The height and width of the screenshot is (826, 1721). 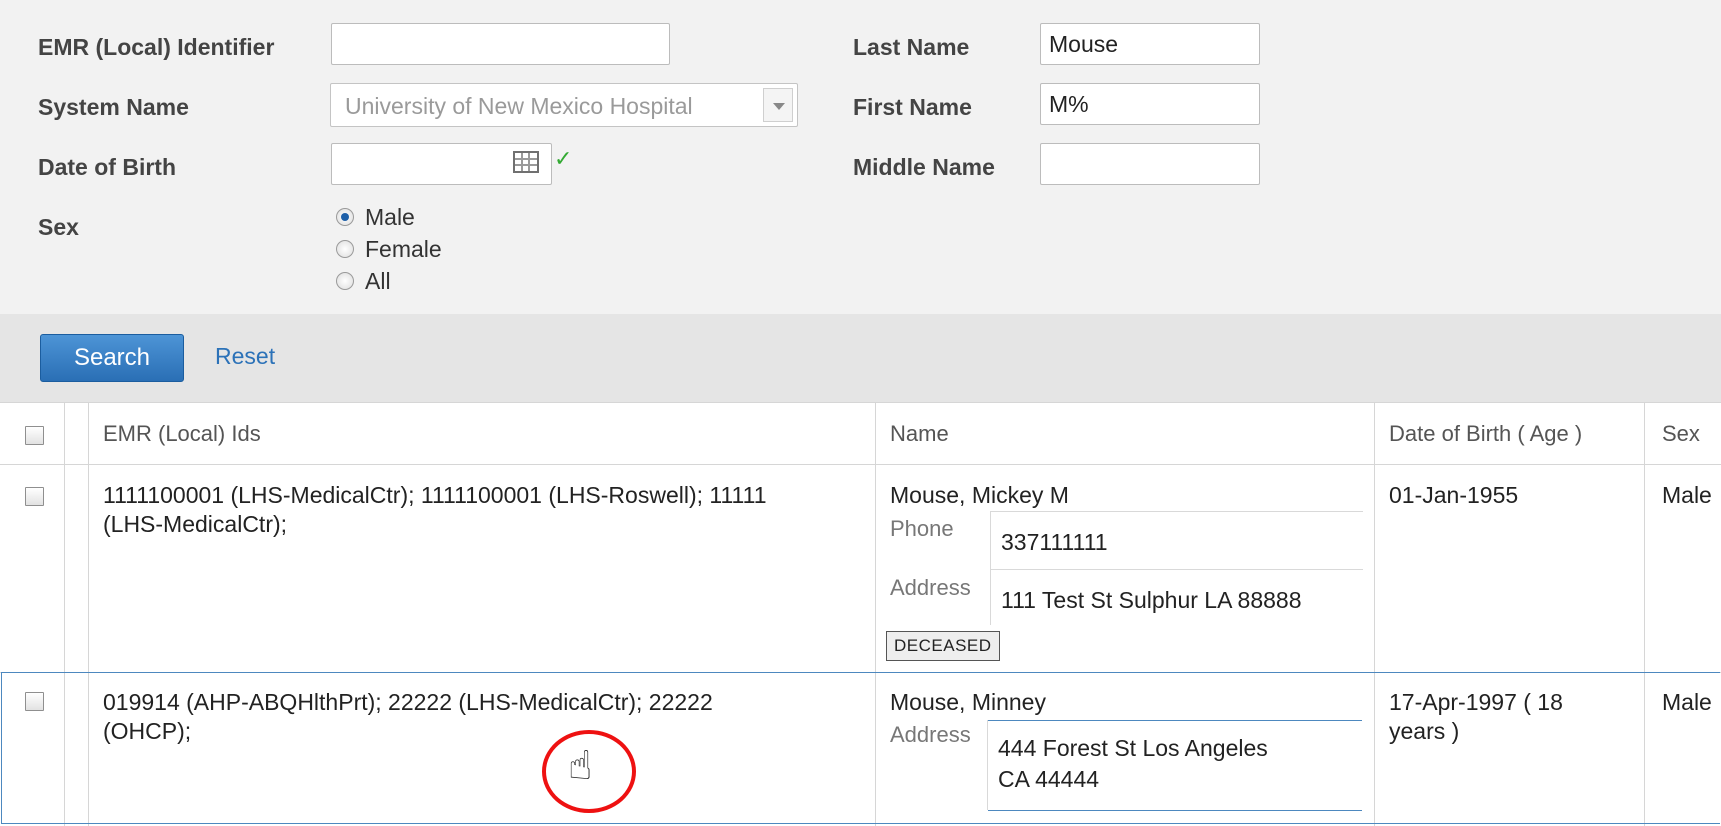 What do you see at coordinates (1150, 44) in the screenshot?
I see `last-name-input` at bounding box center [1150, 44].